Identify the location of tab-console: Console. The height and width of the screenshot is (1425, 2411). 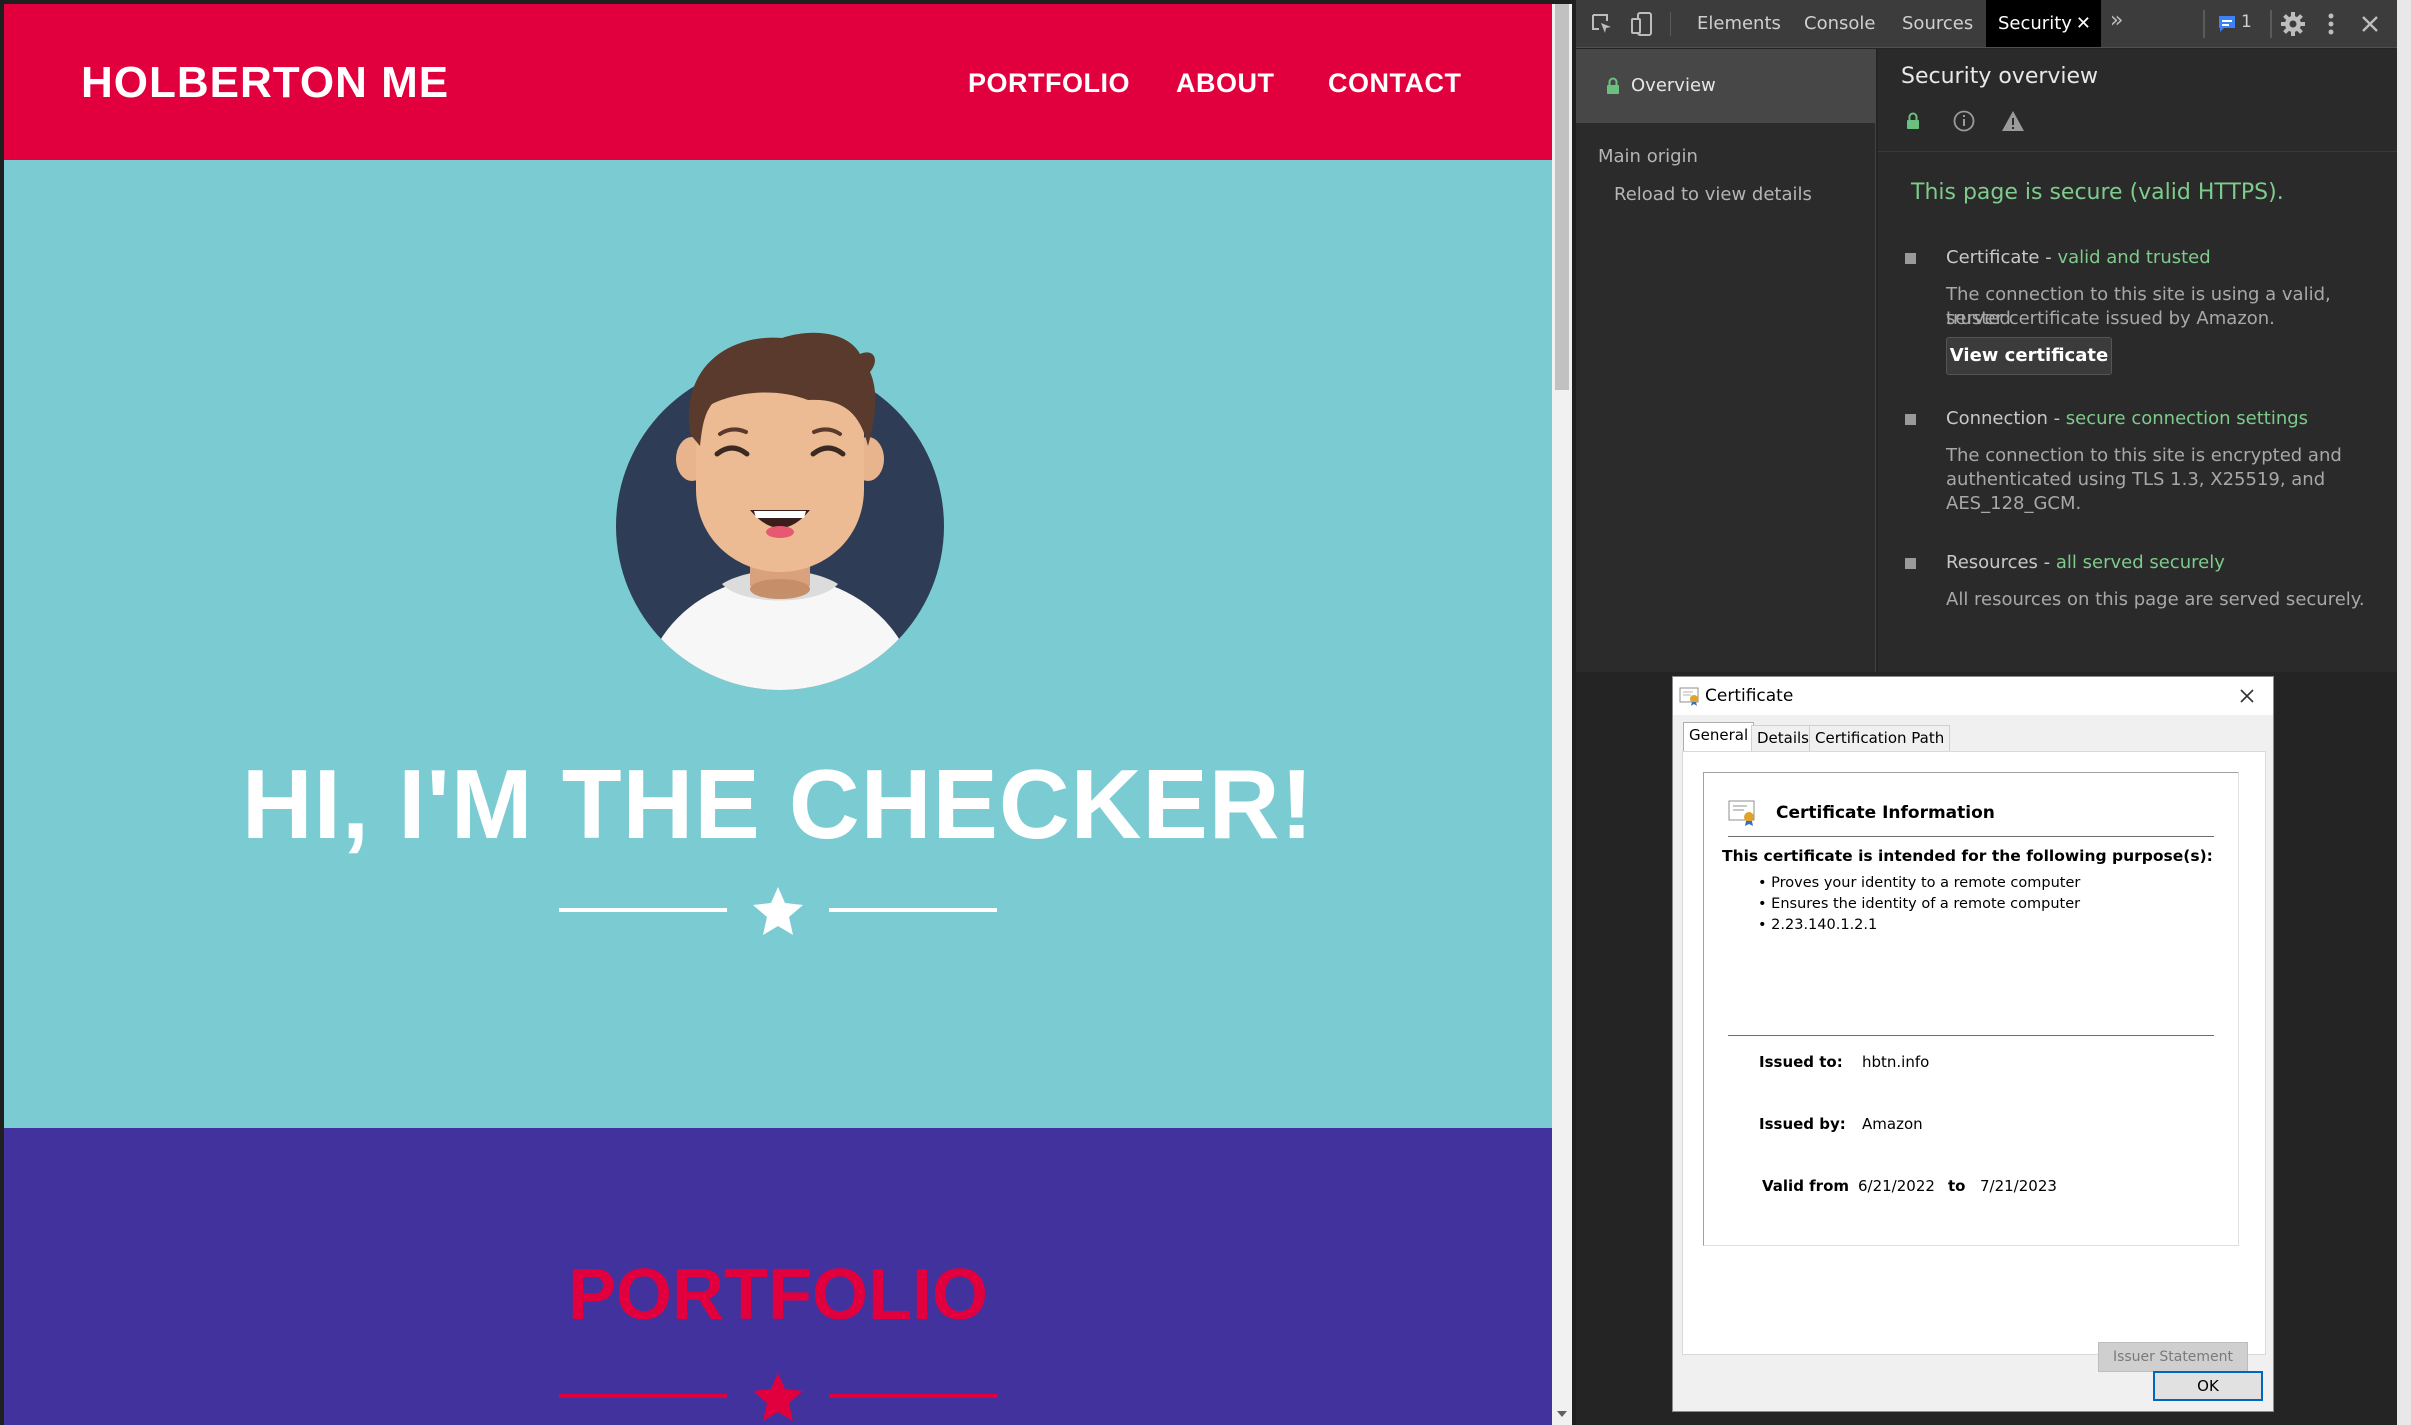
(1839, 23).